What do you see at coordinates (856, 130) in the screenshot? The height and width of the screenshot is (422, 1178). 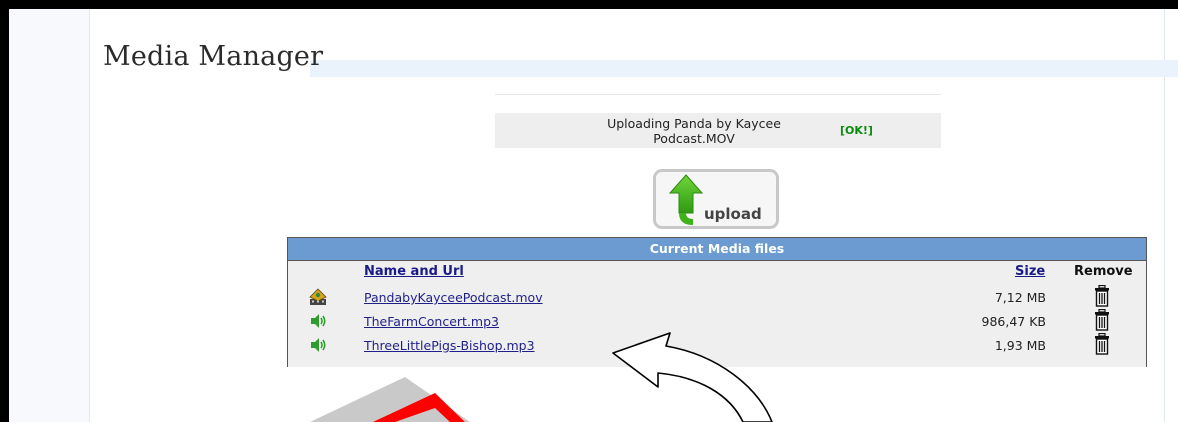 I see `upload-ok-badge: [OK!]` at bounding box center [856, 130].